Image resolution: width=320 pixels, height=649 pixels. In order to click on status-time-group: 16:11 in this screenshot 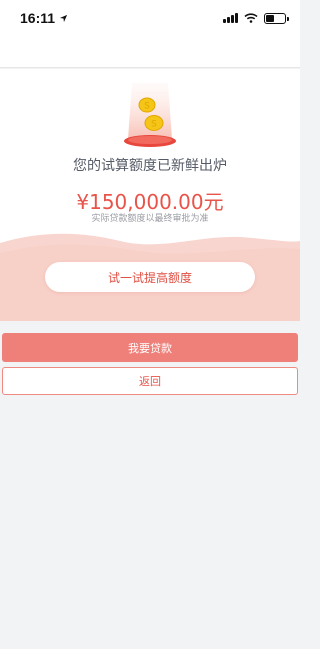, I will do `click(44, 18)`.